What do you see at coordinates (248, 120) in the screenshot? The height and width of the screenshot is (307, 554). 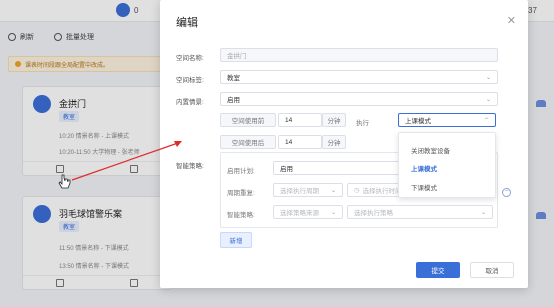 I see `before-use-label: 空间使用前` at bounding box center [248, 120].